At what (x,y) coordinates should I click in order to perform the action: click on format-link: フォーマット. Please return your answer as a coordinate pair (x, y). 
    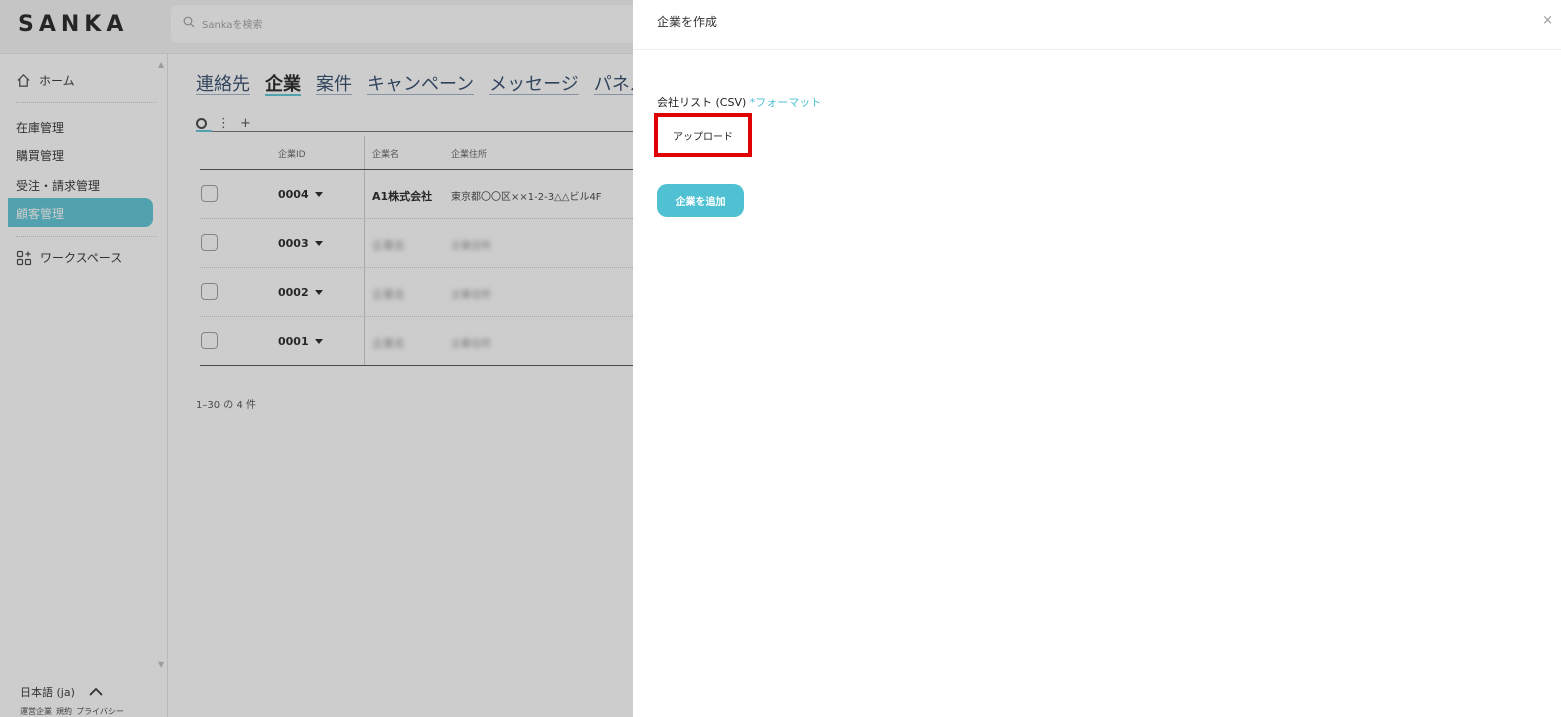
    Looking at the image, I should click on (788, 102).